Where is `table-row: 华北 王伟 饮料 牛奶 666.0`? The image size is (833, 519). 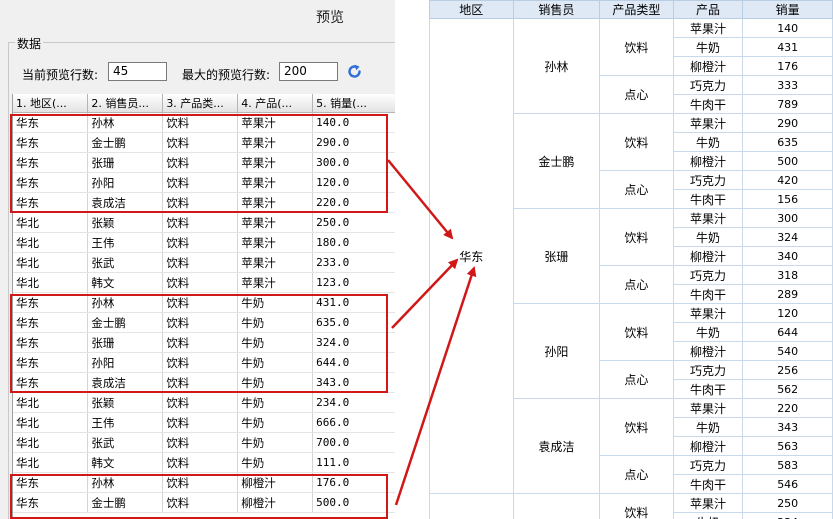
table-row: 华北 王伟 饮料 牛奶 666.0 is located at coordinates (204, 422).